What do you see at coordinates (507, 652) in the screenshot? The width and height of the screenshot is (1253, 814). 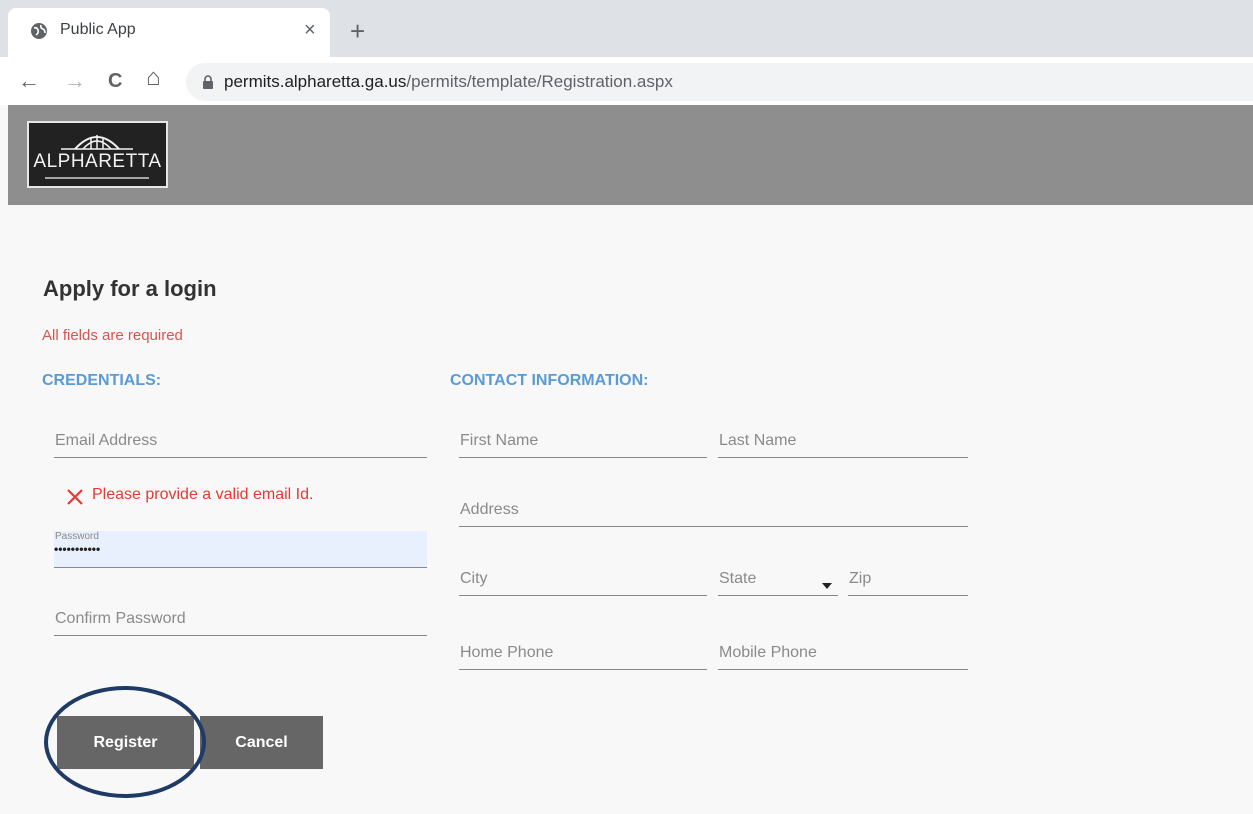 I see `home-phone-placeholder: Home Phone` at bounding box center [507, 652].